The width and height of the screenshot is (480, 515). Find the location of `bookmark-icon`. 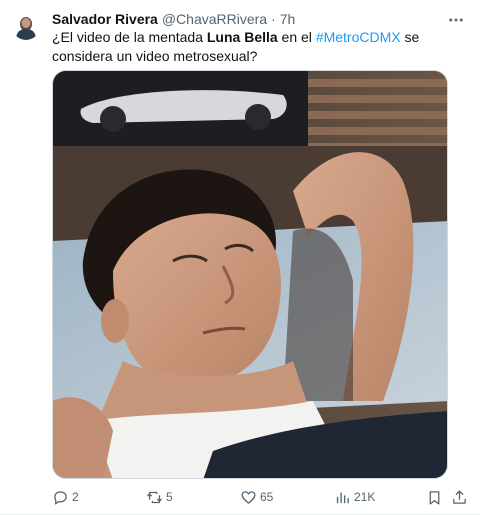

bookmark-icon is located at coordinates (434, 497).